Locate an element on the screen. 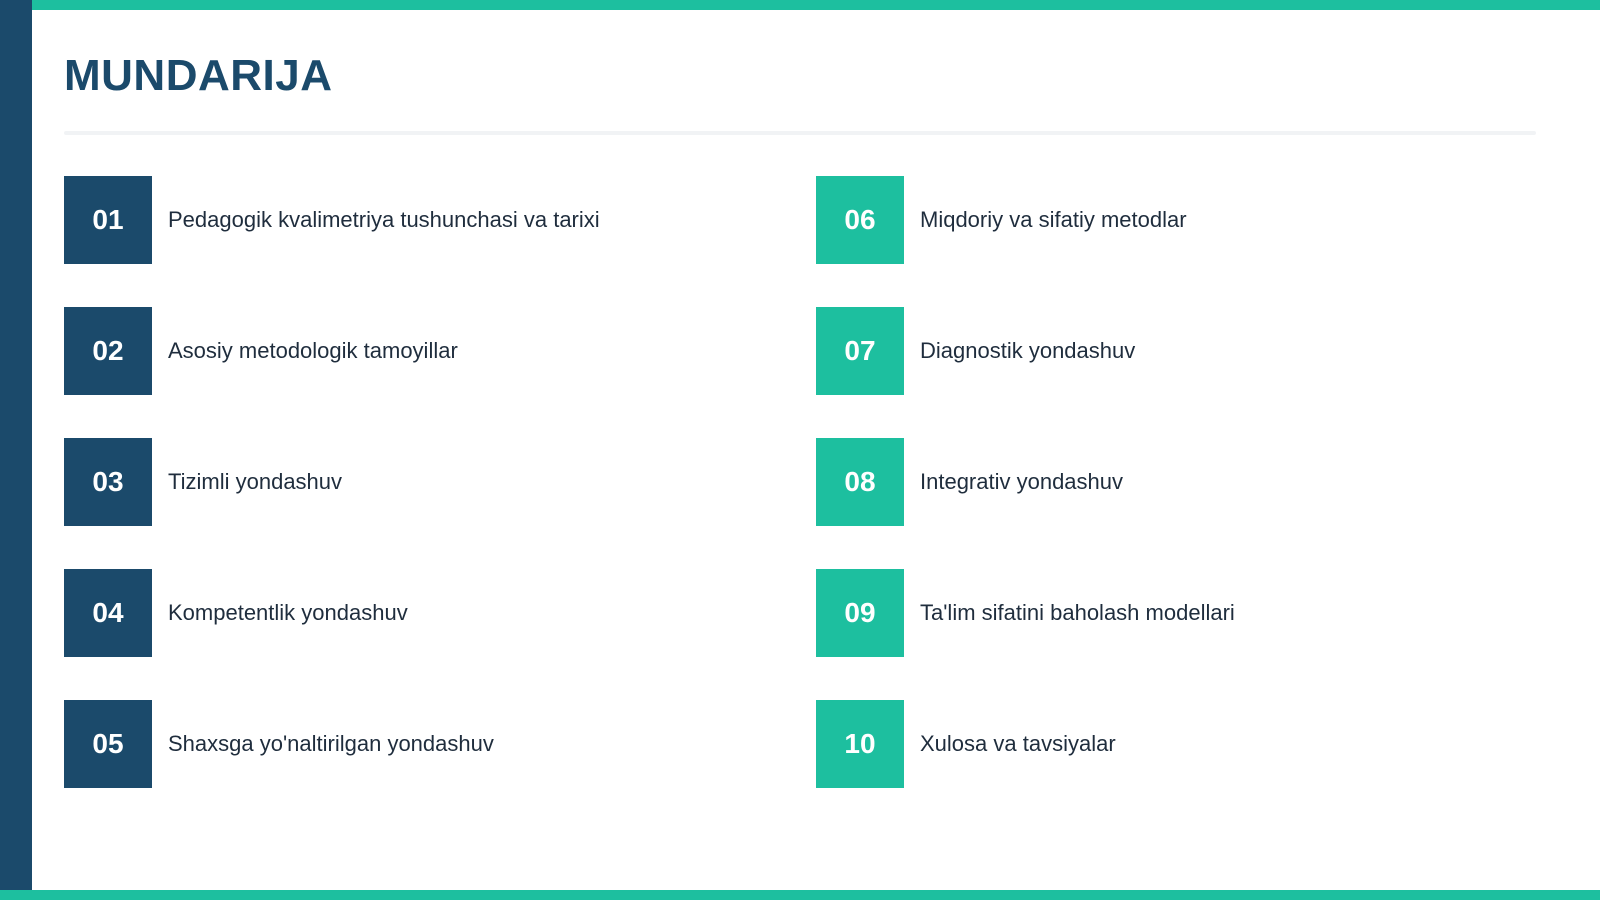 The image size is (1600, 900). toc-number-badge: 07 is located at coordinates (860, 351).